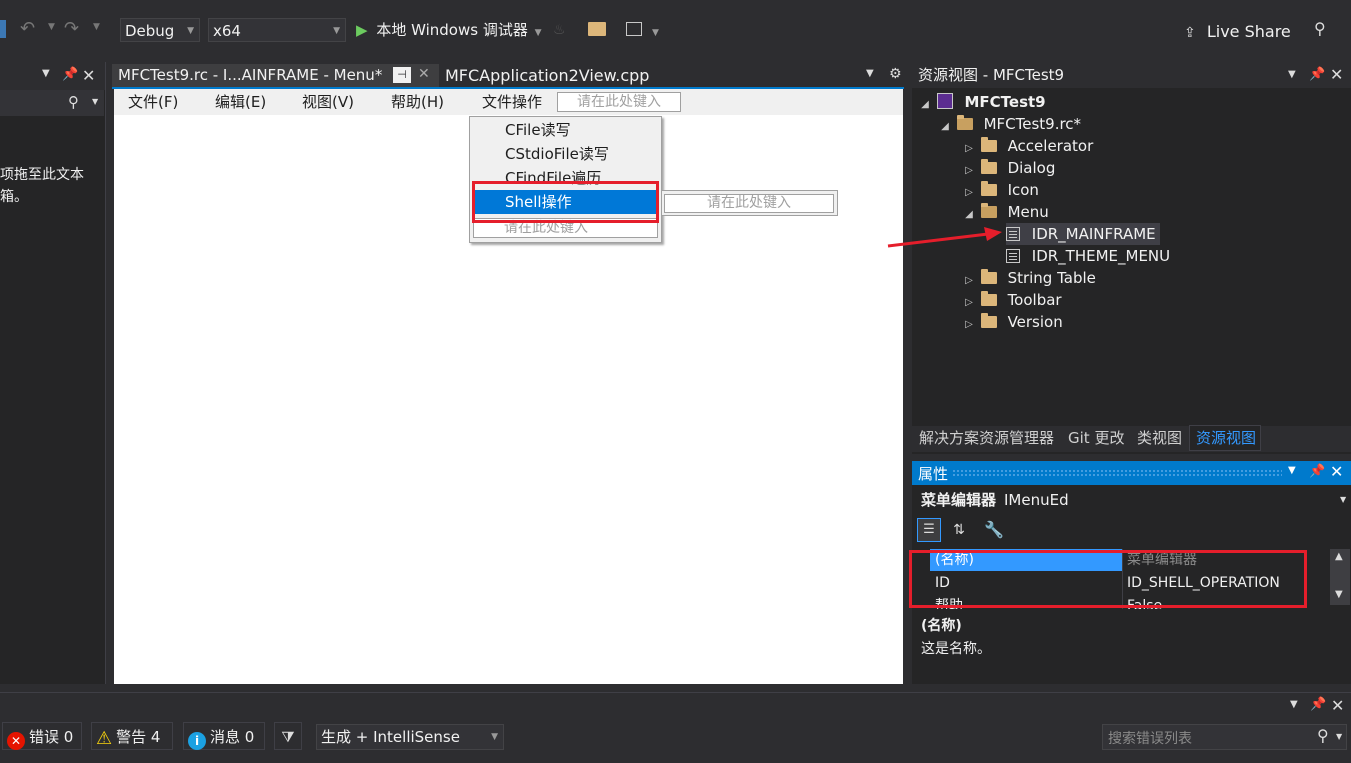  I want to click on platform-select: x64 ▼, so click(277, 30).